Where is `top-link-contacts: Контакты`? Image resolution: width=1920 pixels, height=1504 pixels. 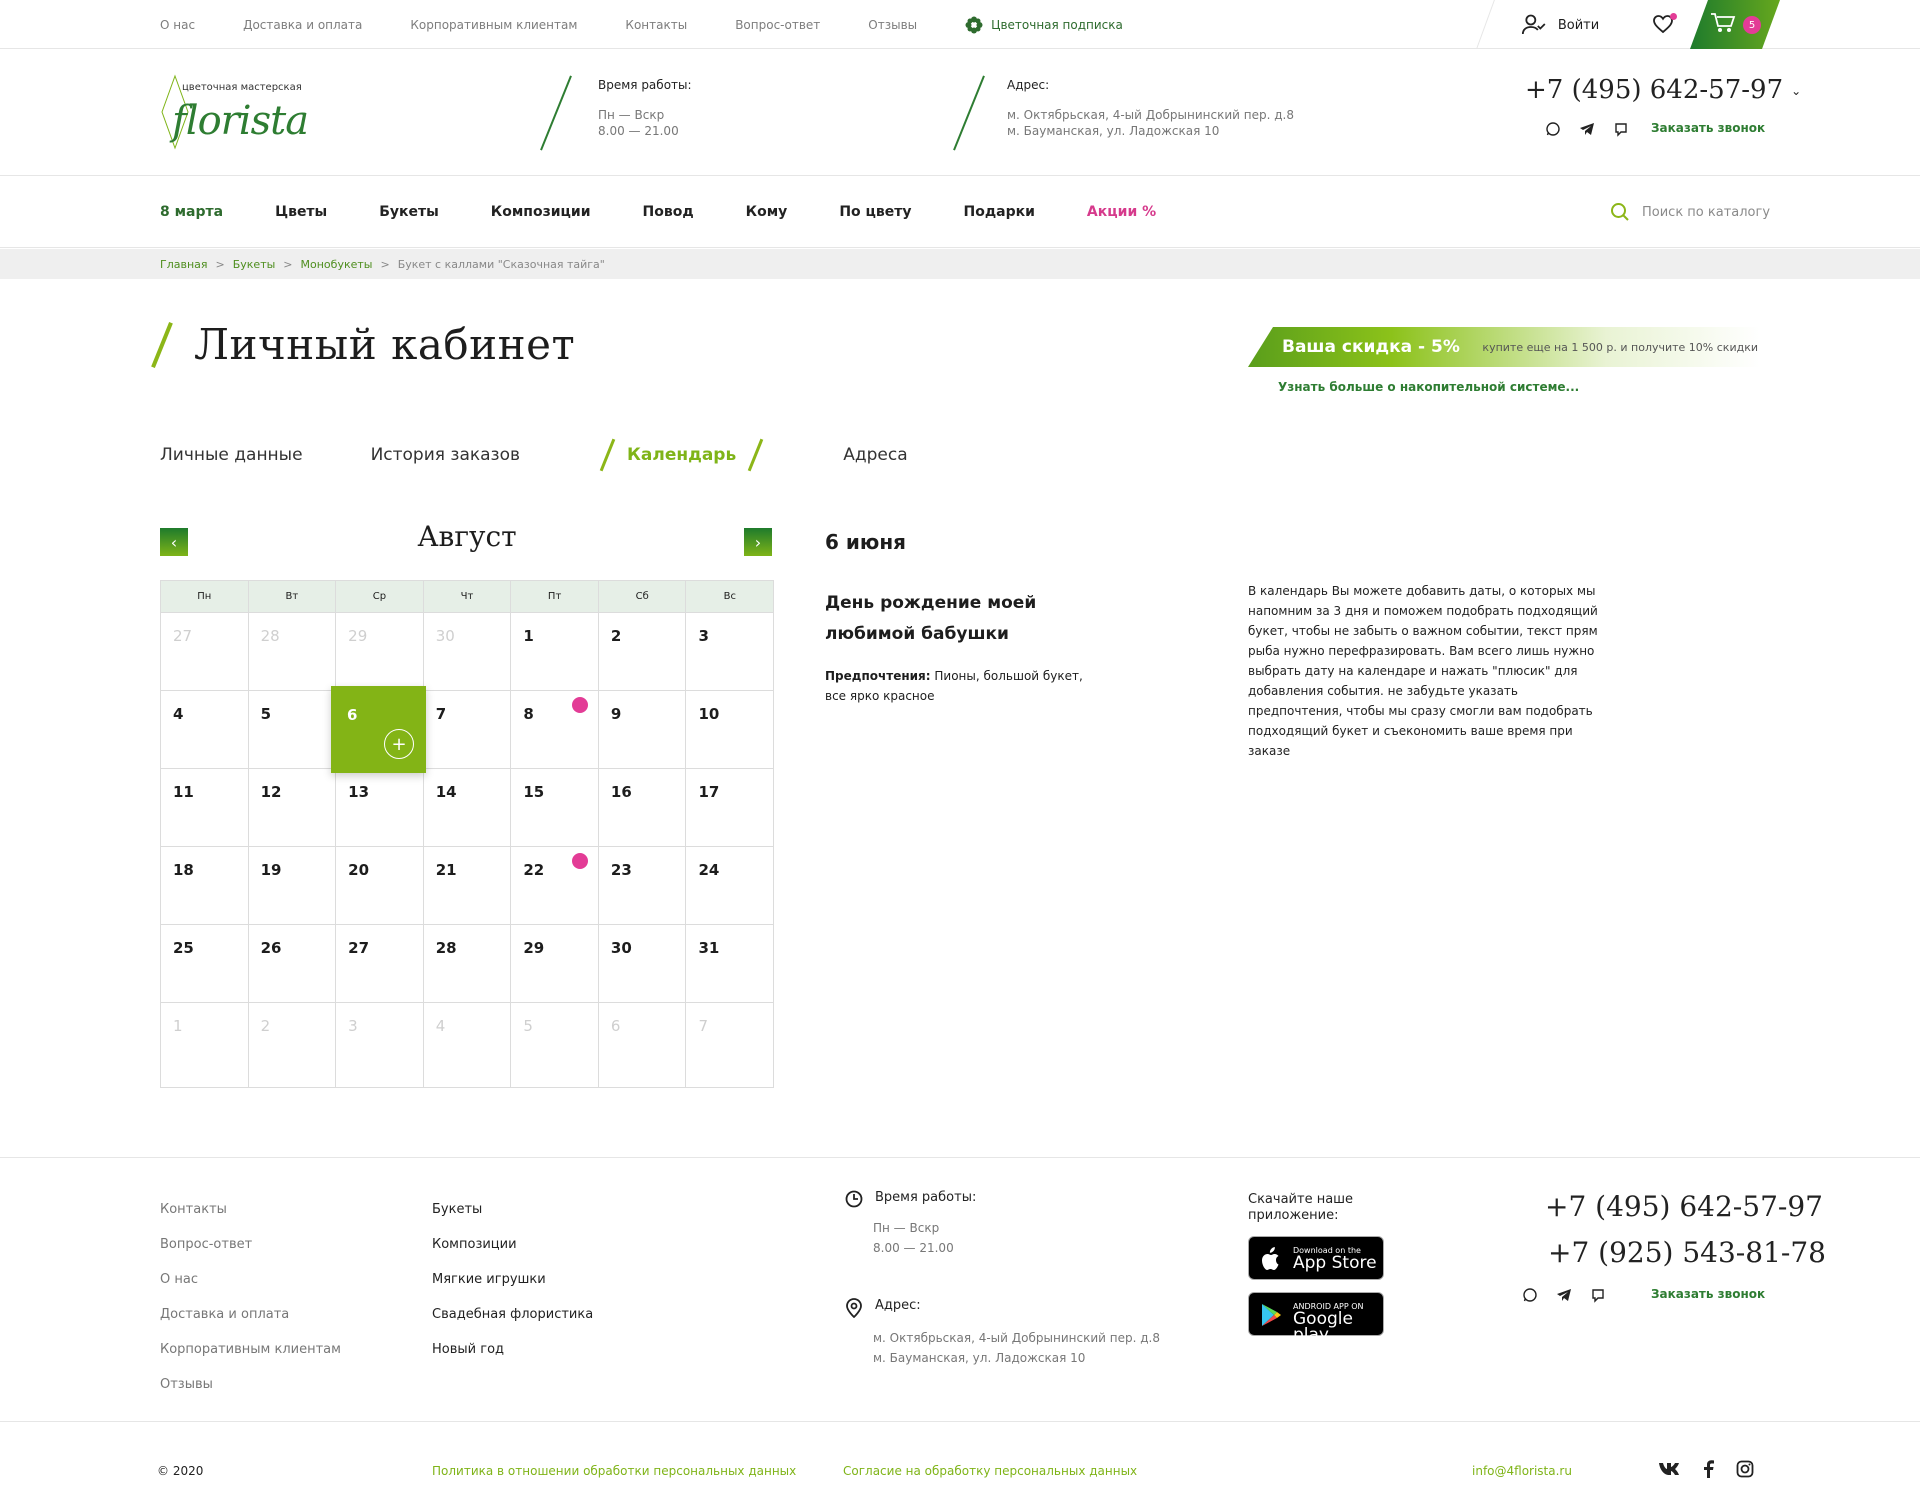
top-link-contacts: Контакты is located at coordinates (656, 25).